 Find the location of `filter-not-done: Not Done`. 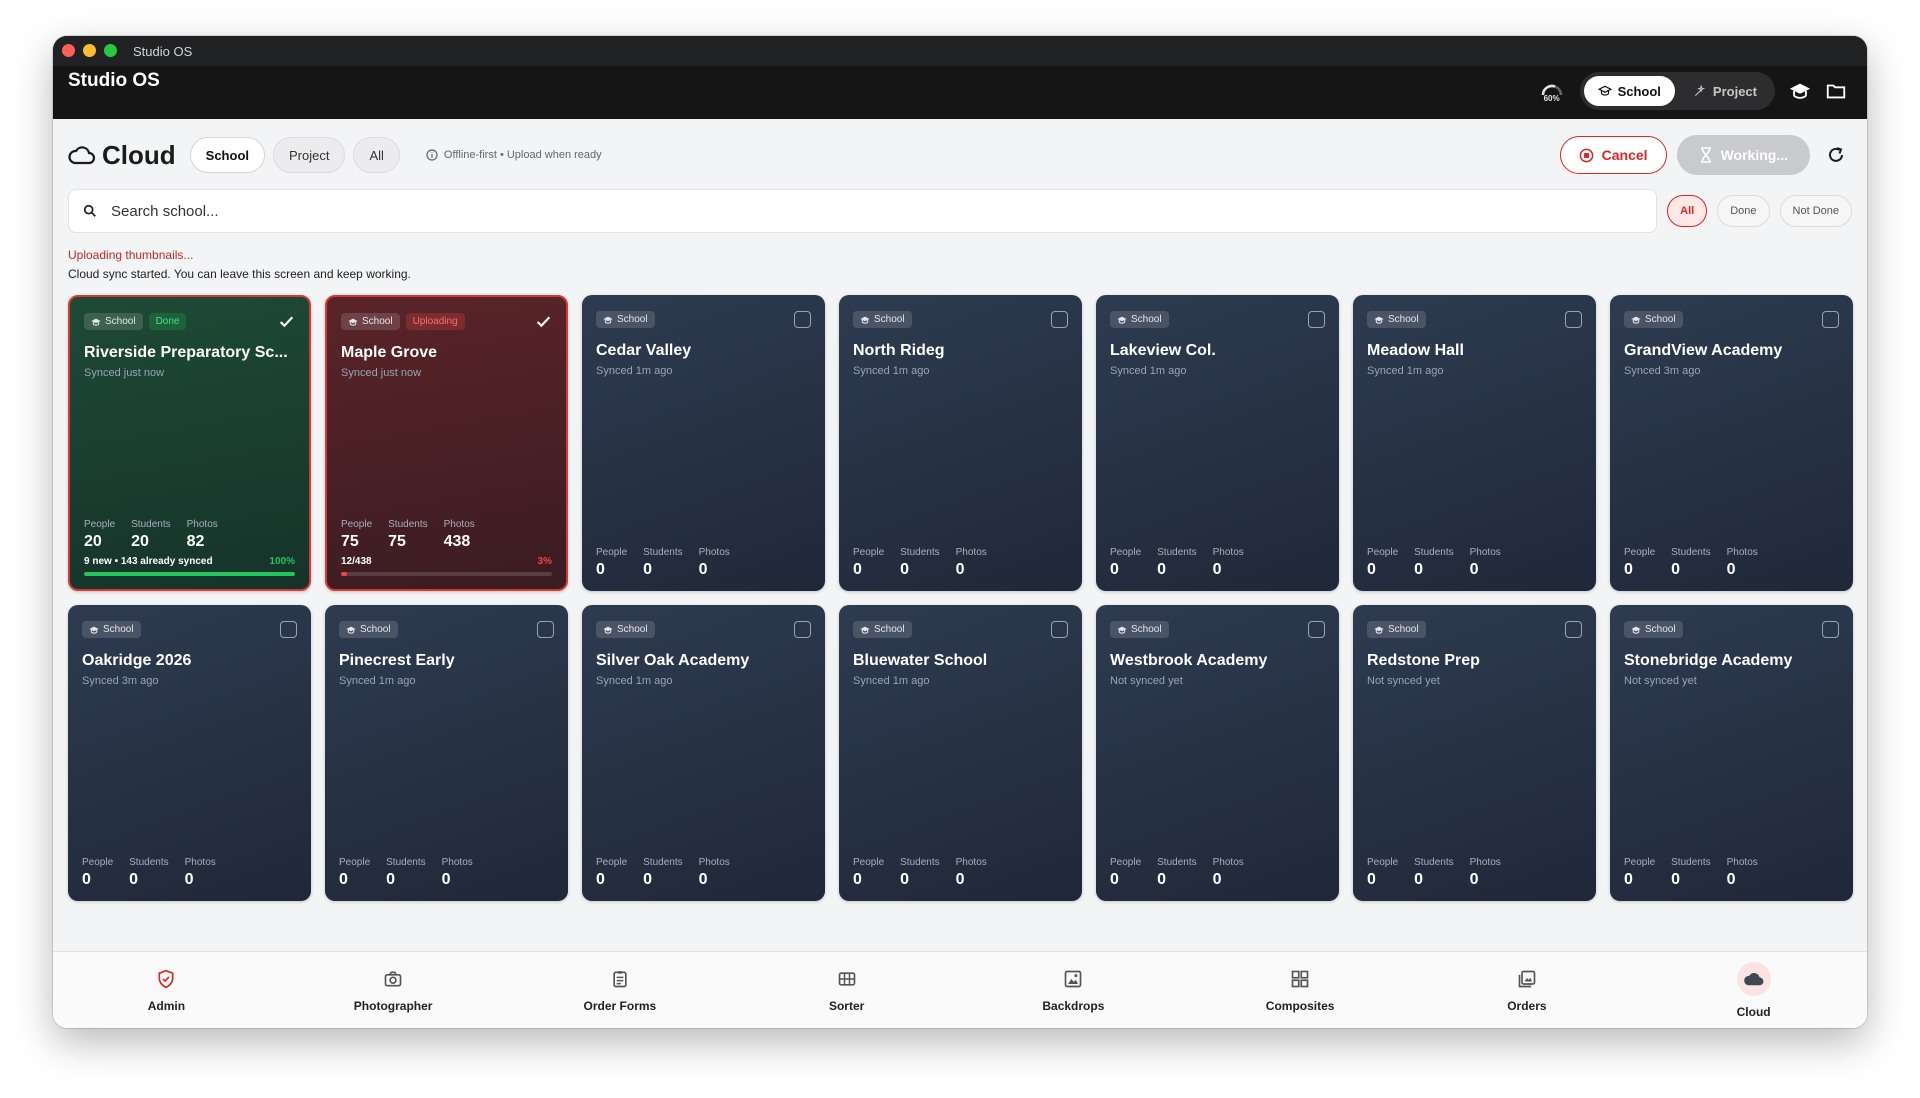

filter-not-done: Not Done is located at coordinates (1815, 211).